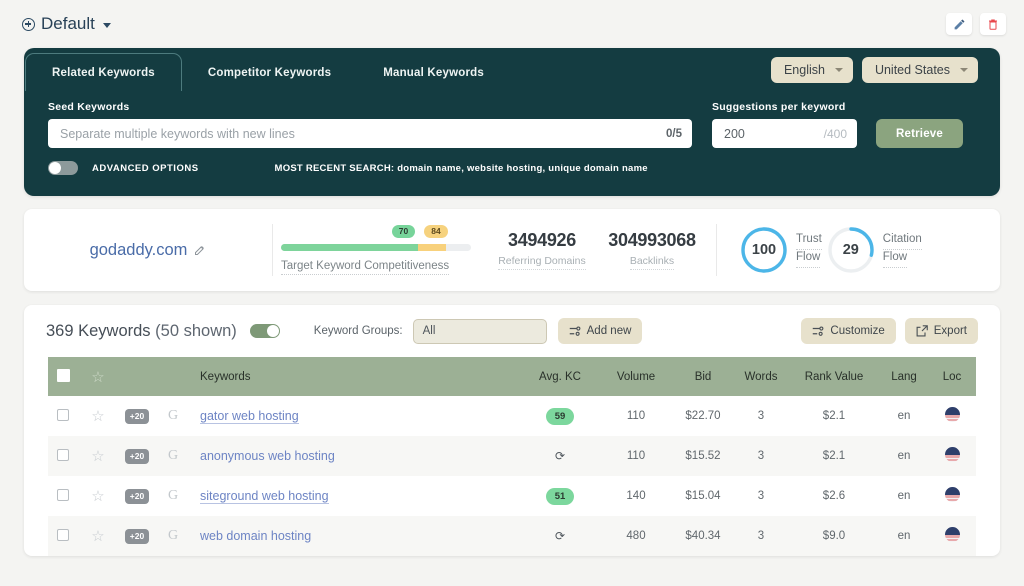 The width and height of the screenshot is (1024, 586). I want to click on row-keyword-cell: gator web hosting, so click(355, 416).